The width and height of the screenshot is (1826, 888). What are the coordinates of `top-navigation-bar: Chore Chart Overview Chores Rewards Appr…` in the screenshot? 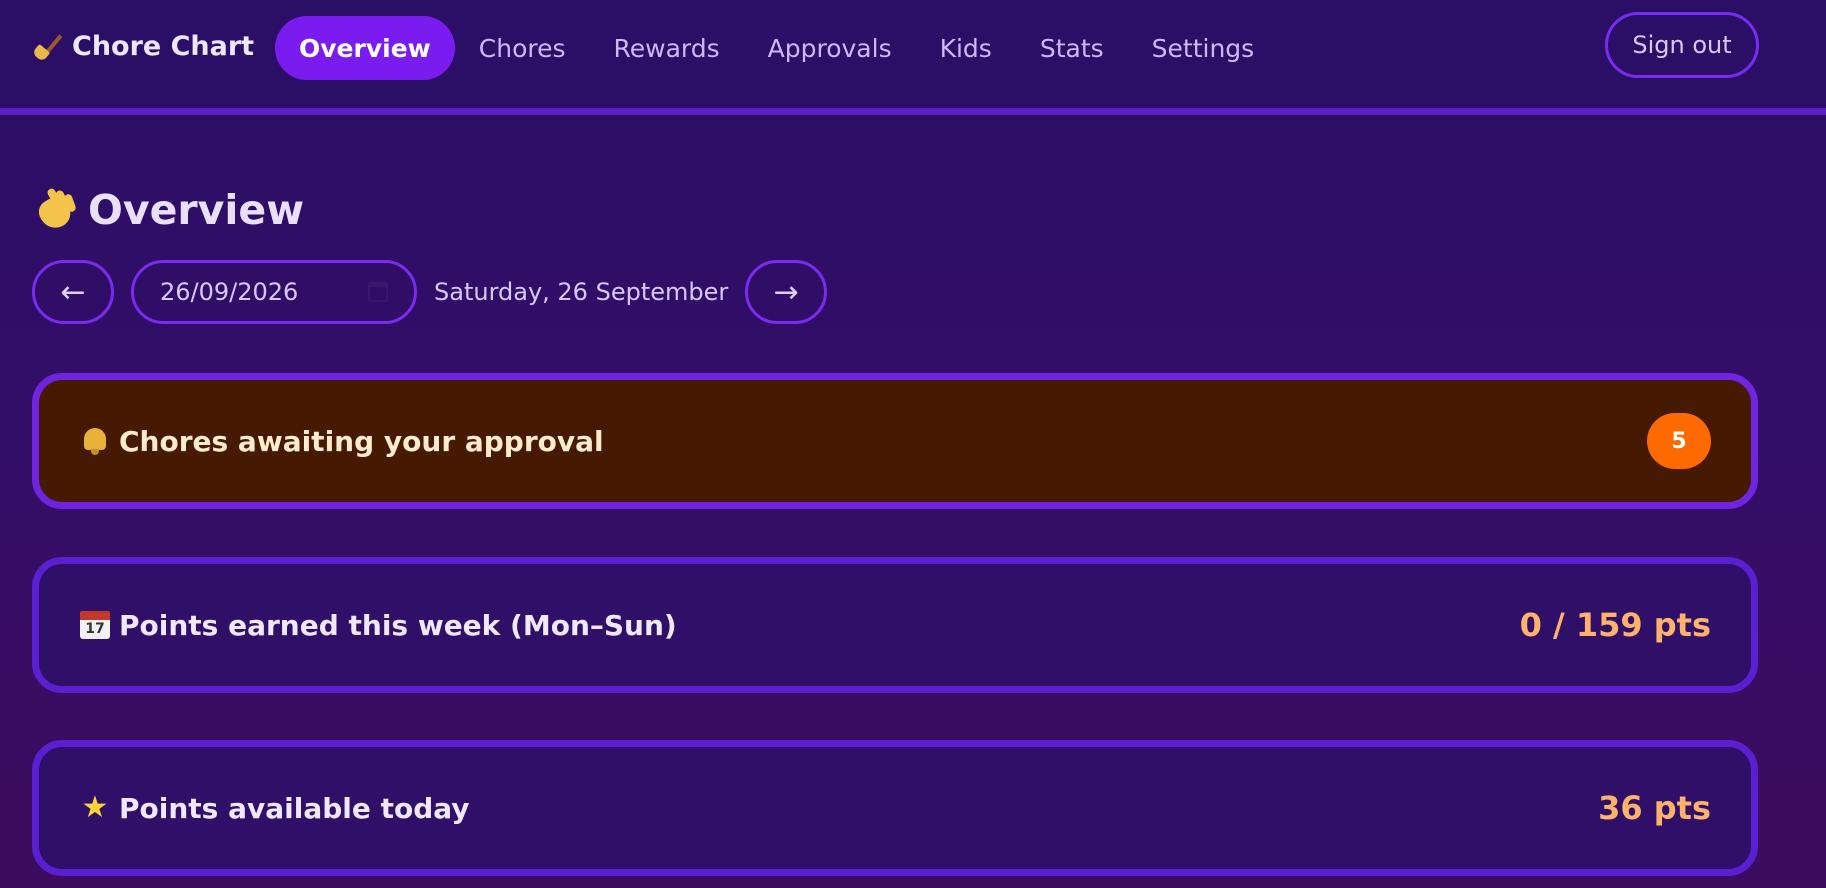 It's located at (913, 57).